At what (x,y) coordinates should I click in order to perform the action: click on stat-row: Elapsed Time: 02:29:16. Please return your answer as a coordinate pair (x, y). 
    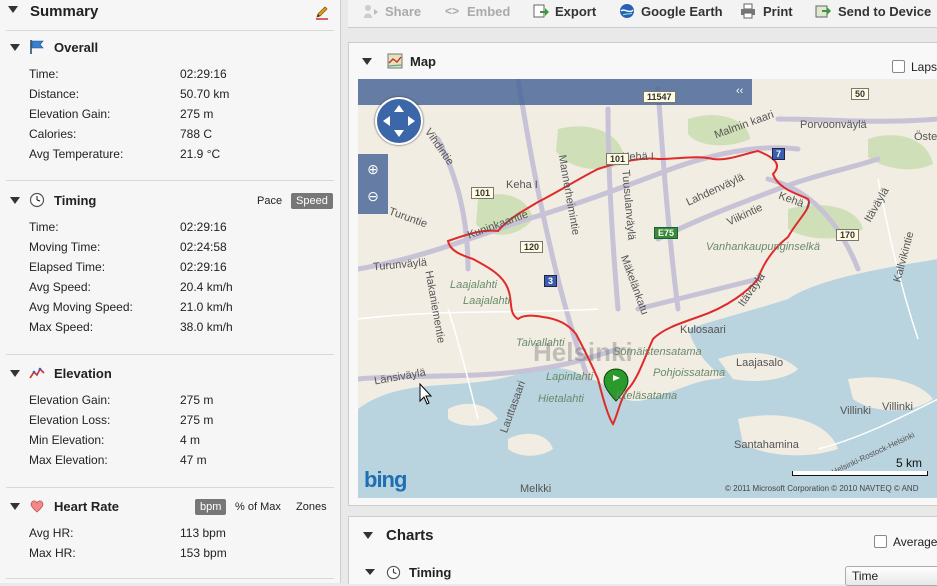
    Looking at the image, I should click on (170, 268).